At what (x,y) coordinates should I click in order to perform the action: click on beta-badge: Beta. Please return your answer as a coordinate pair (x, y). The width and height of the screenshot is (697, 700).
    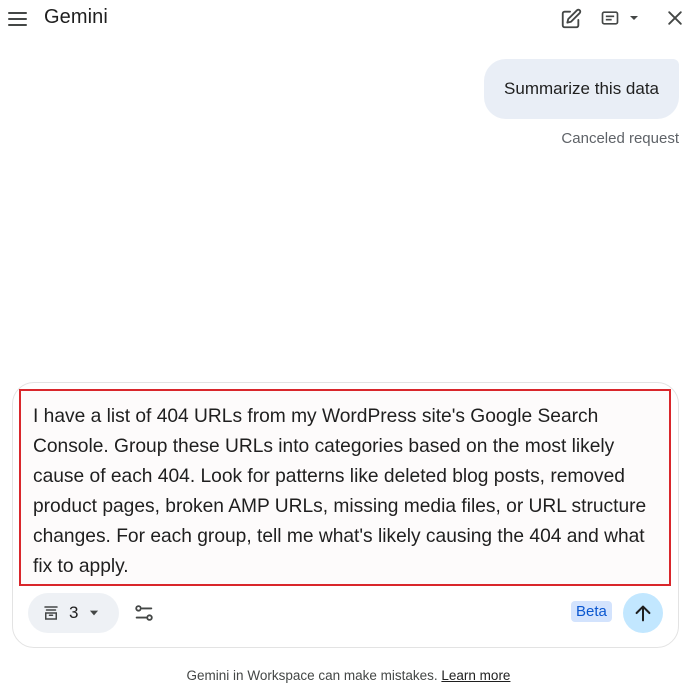
    Looking at the image, I should click on (591, 611).